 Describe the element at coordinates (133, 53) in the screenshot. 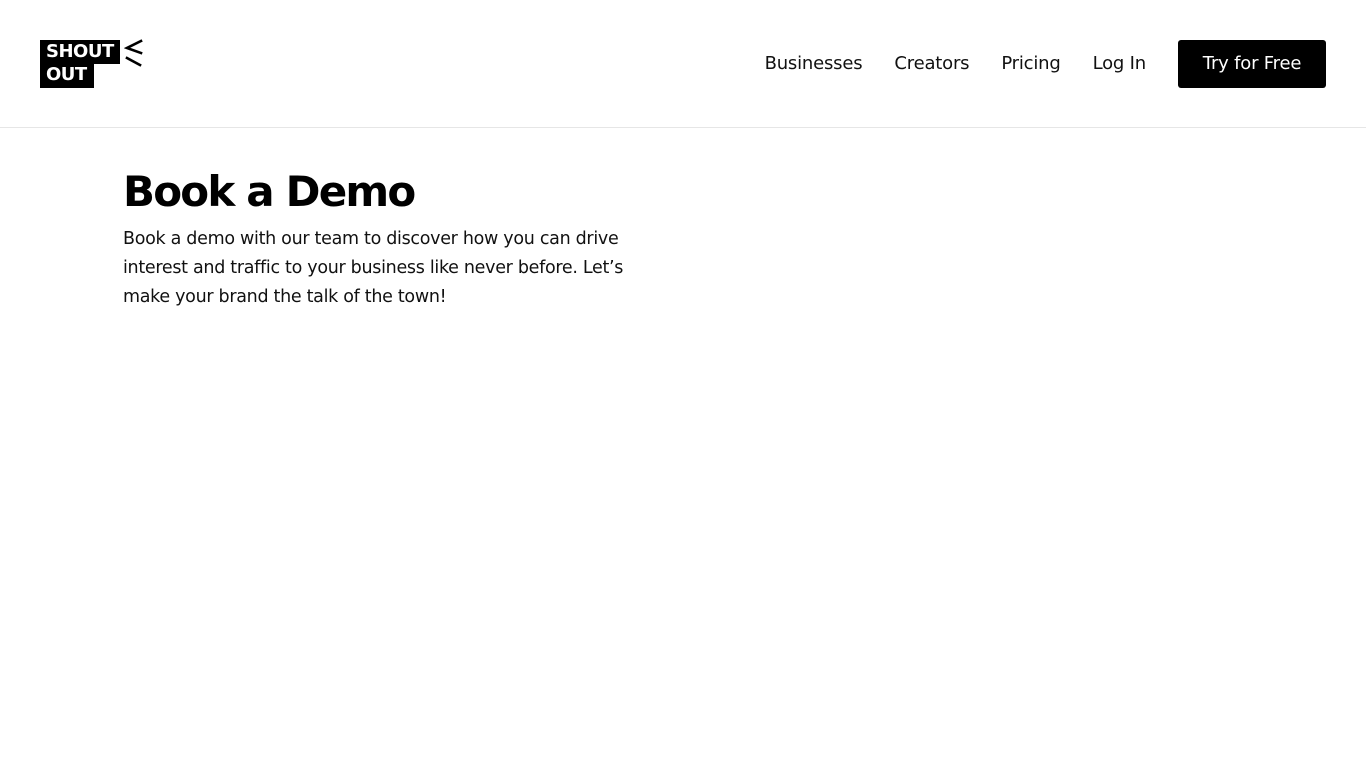

I see `megaphone-lines-icon` at that location.